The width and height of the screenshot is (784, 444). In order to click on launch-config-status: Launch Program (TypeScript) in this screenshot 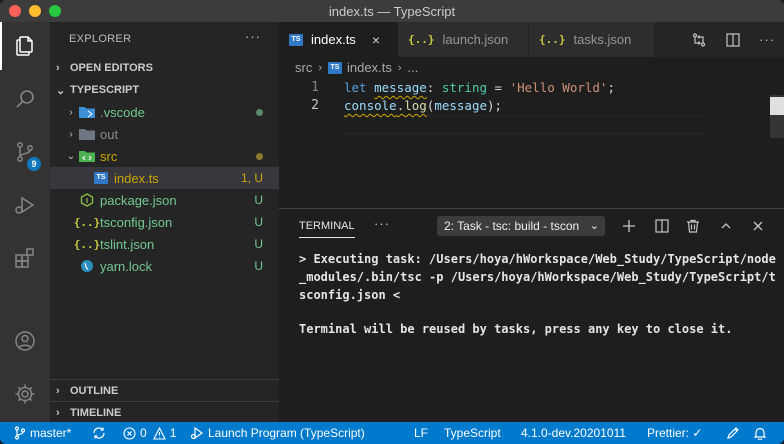, I will do `click(277, 433)`.